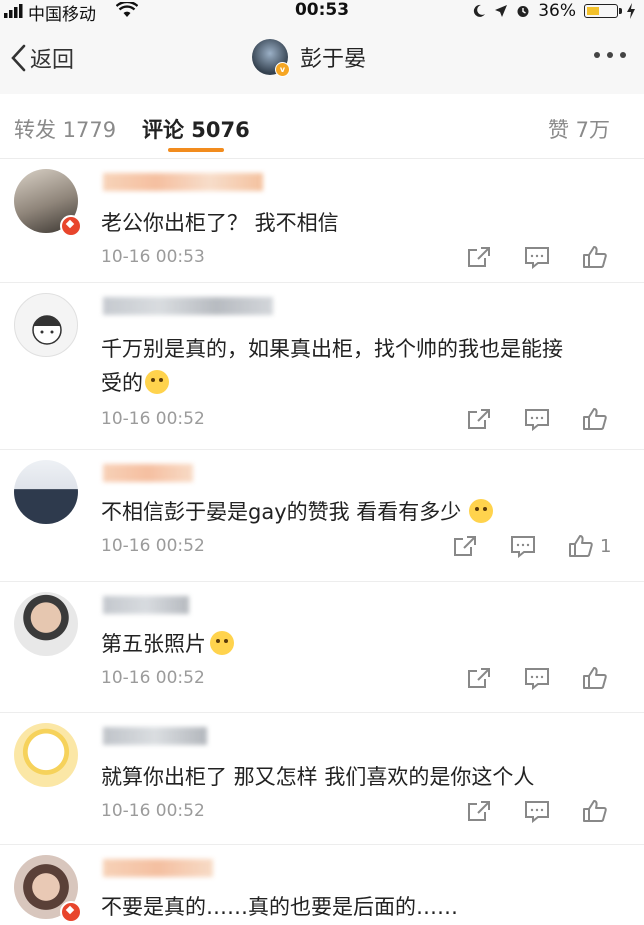 The width and height of the screenshot is (644, 925). What do you see at coordinates (65, 129) in the screenshot?
I see `tab-forwards: 转发 1779` at bounding box center [65, 129].